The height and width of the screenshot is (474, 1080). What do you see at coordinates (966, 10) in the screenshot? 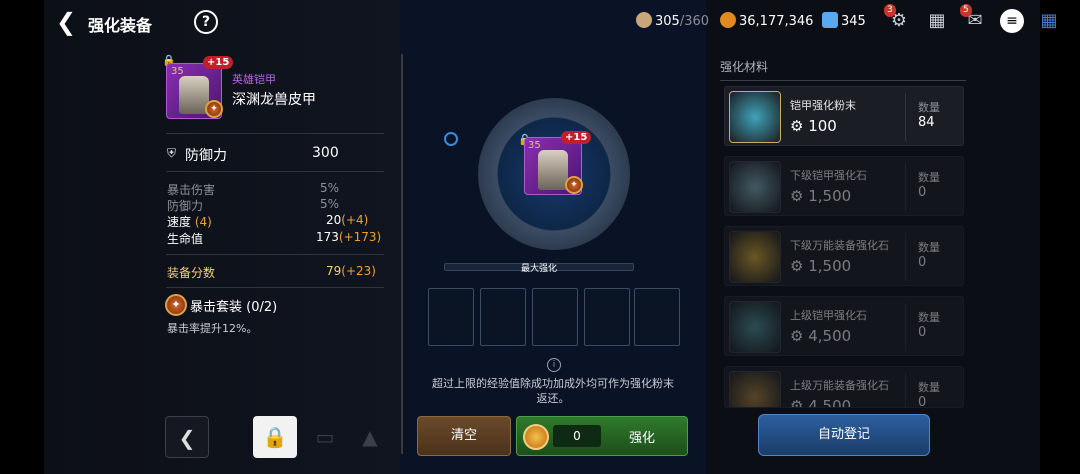
I see `mail-badge: 5` at bounding box center [966, 10].